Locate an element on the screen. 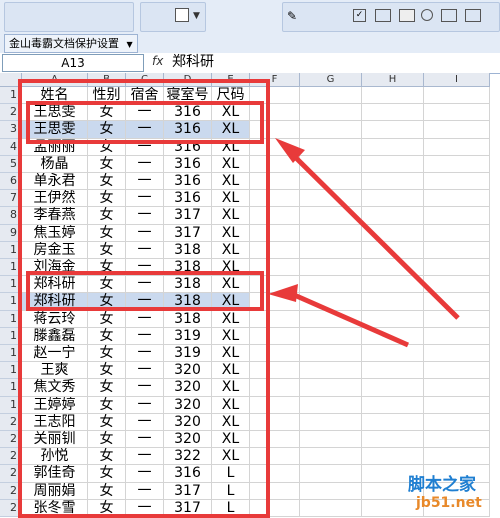 The width and height of the screenshot is (500, 518). table-cell: 关丽钏 is located at coordinates (55, 440).